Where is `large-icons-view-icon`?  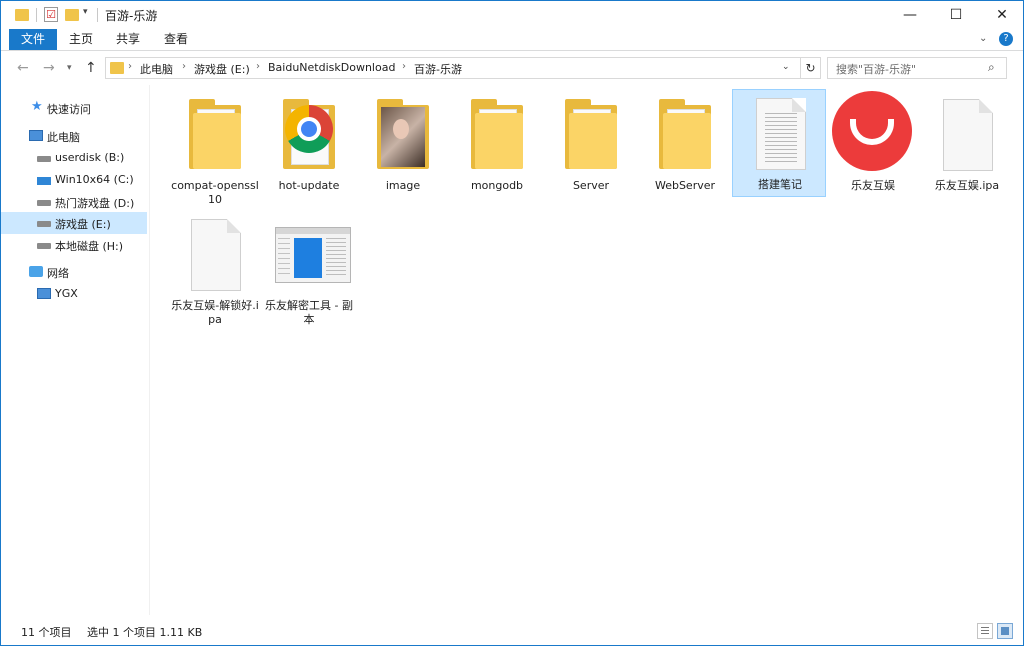 large-icons-view-icon is located at coordinates (1005, 631).